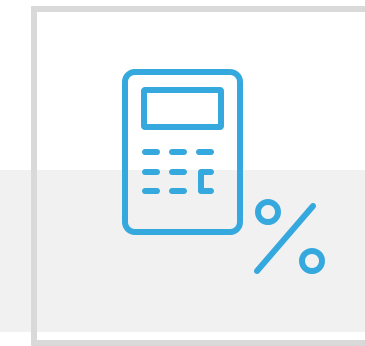 The height and width of the screenshot is (346, 365). What do you see at coordinates (268, 212) in the screenshot?
I see `percent-icon-top-circle` at bounding box center [268, 212].